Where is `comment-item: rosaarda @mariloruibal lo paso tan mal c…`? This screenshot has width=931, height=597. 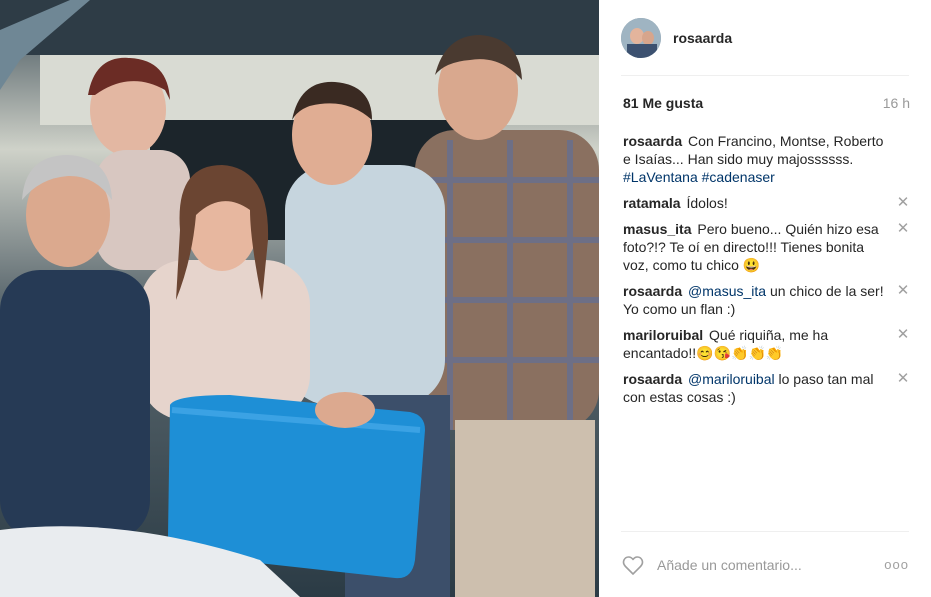
comment-item: rosaarda @mariloruibal lo paso tan mal c… is located at coordinates (766, 388).